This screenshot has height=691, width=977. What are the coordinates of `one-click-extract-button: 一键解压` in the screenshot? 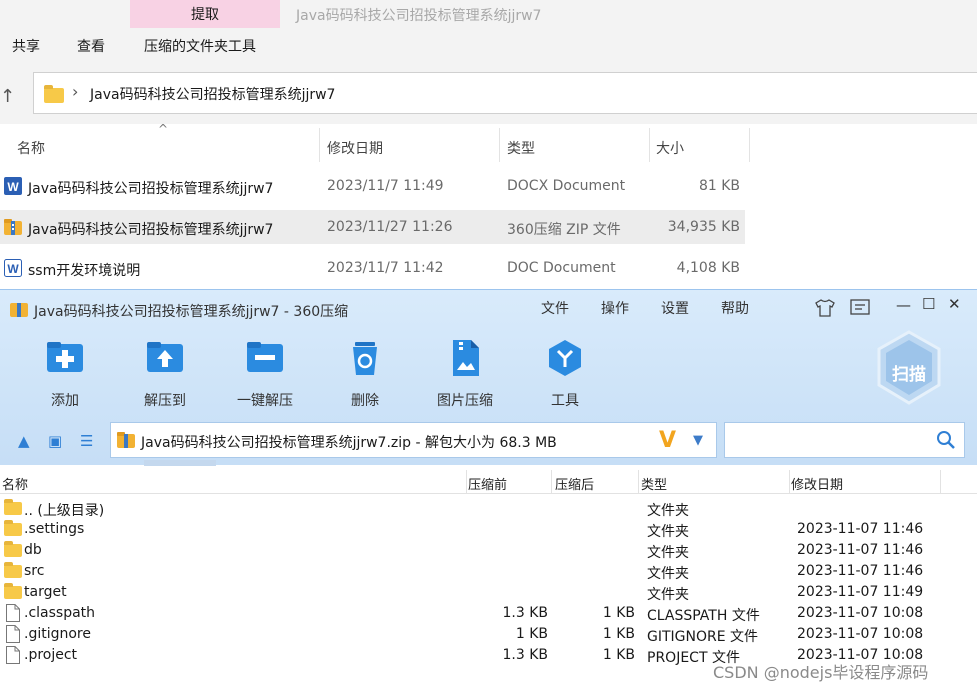 It's located at (265, 374).